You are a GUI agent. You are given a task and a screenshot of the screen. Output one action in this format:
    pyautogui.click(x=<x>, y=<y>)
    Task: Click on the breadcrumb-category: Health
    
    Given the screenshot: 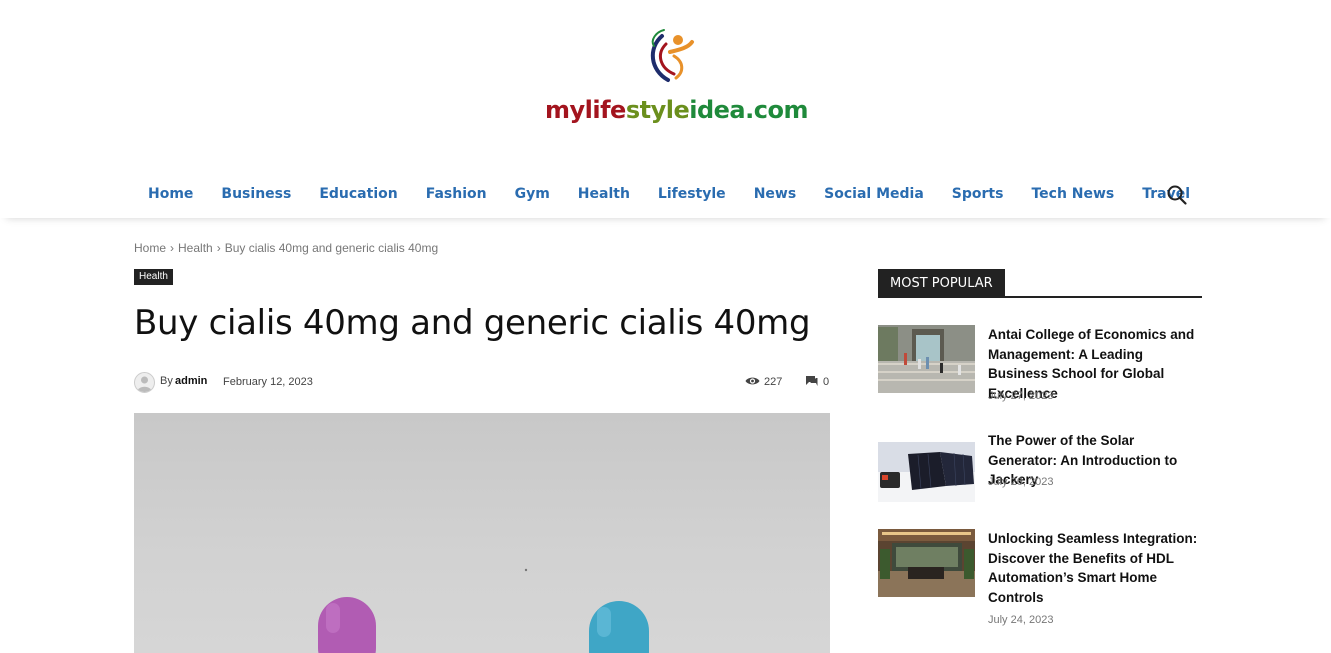 What is the action you would take?
    pyautogui.click(x=195, y=248)
    